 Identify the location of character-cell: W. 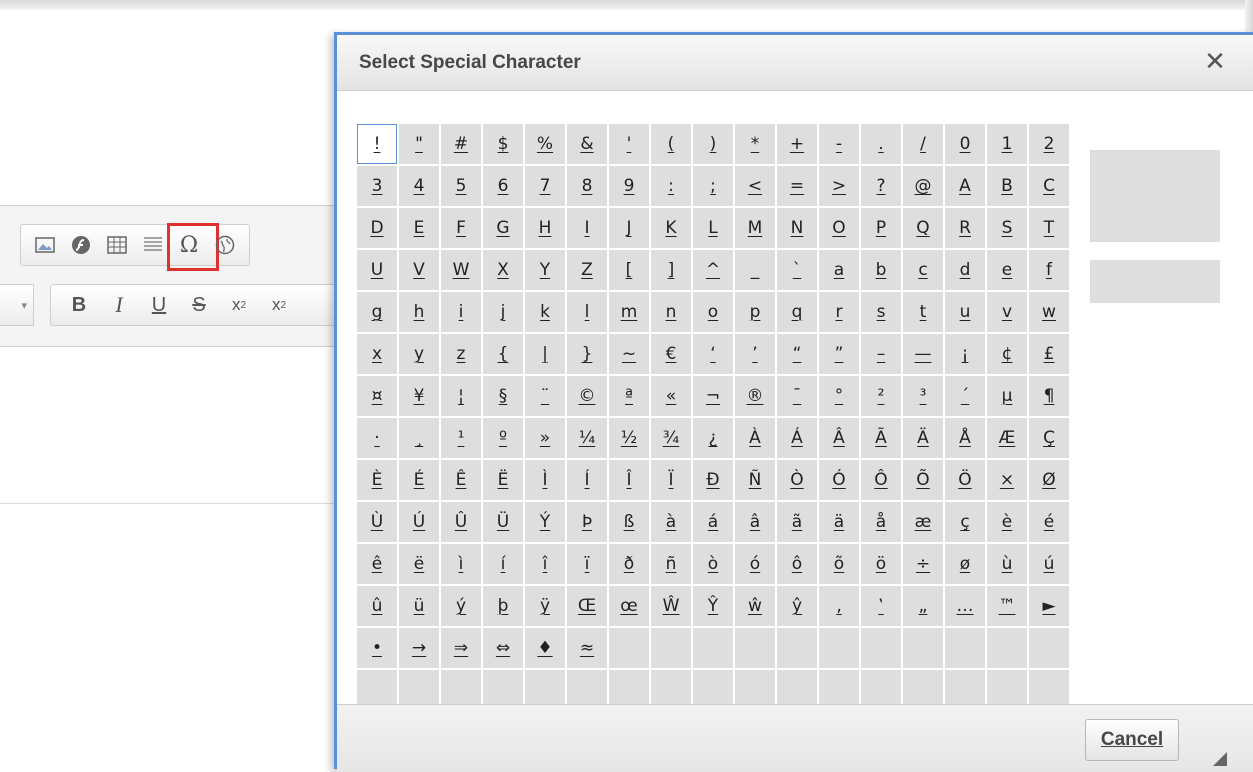
(461, 270).